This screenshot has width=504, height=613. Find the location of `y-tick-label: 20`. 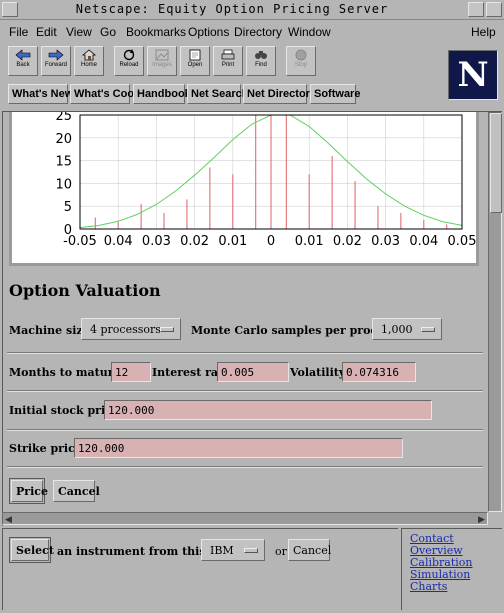

y-tick-label: 20 is located at coordinates (63, 139).